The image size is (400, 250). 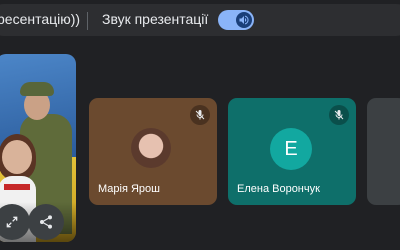 What do you see at coordinates (40, 19) in the screenshot?
I see `presentation-tab-label: ресентацію))` at bounding box center [40, 19].